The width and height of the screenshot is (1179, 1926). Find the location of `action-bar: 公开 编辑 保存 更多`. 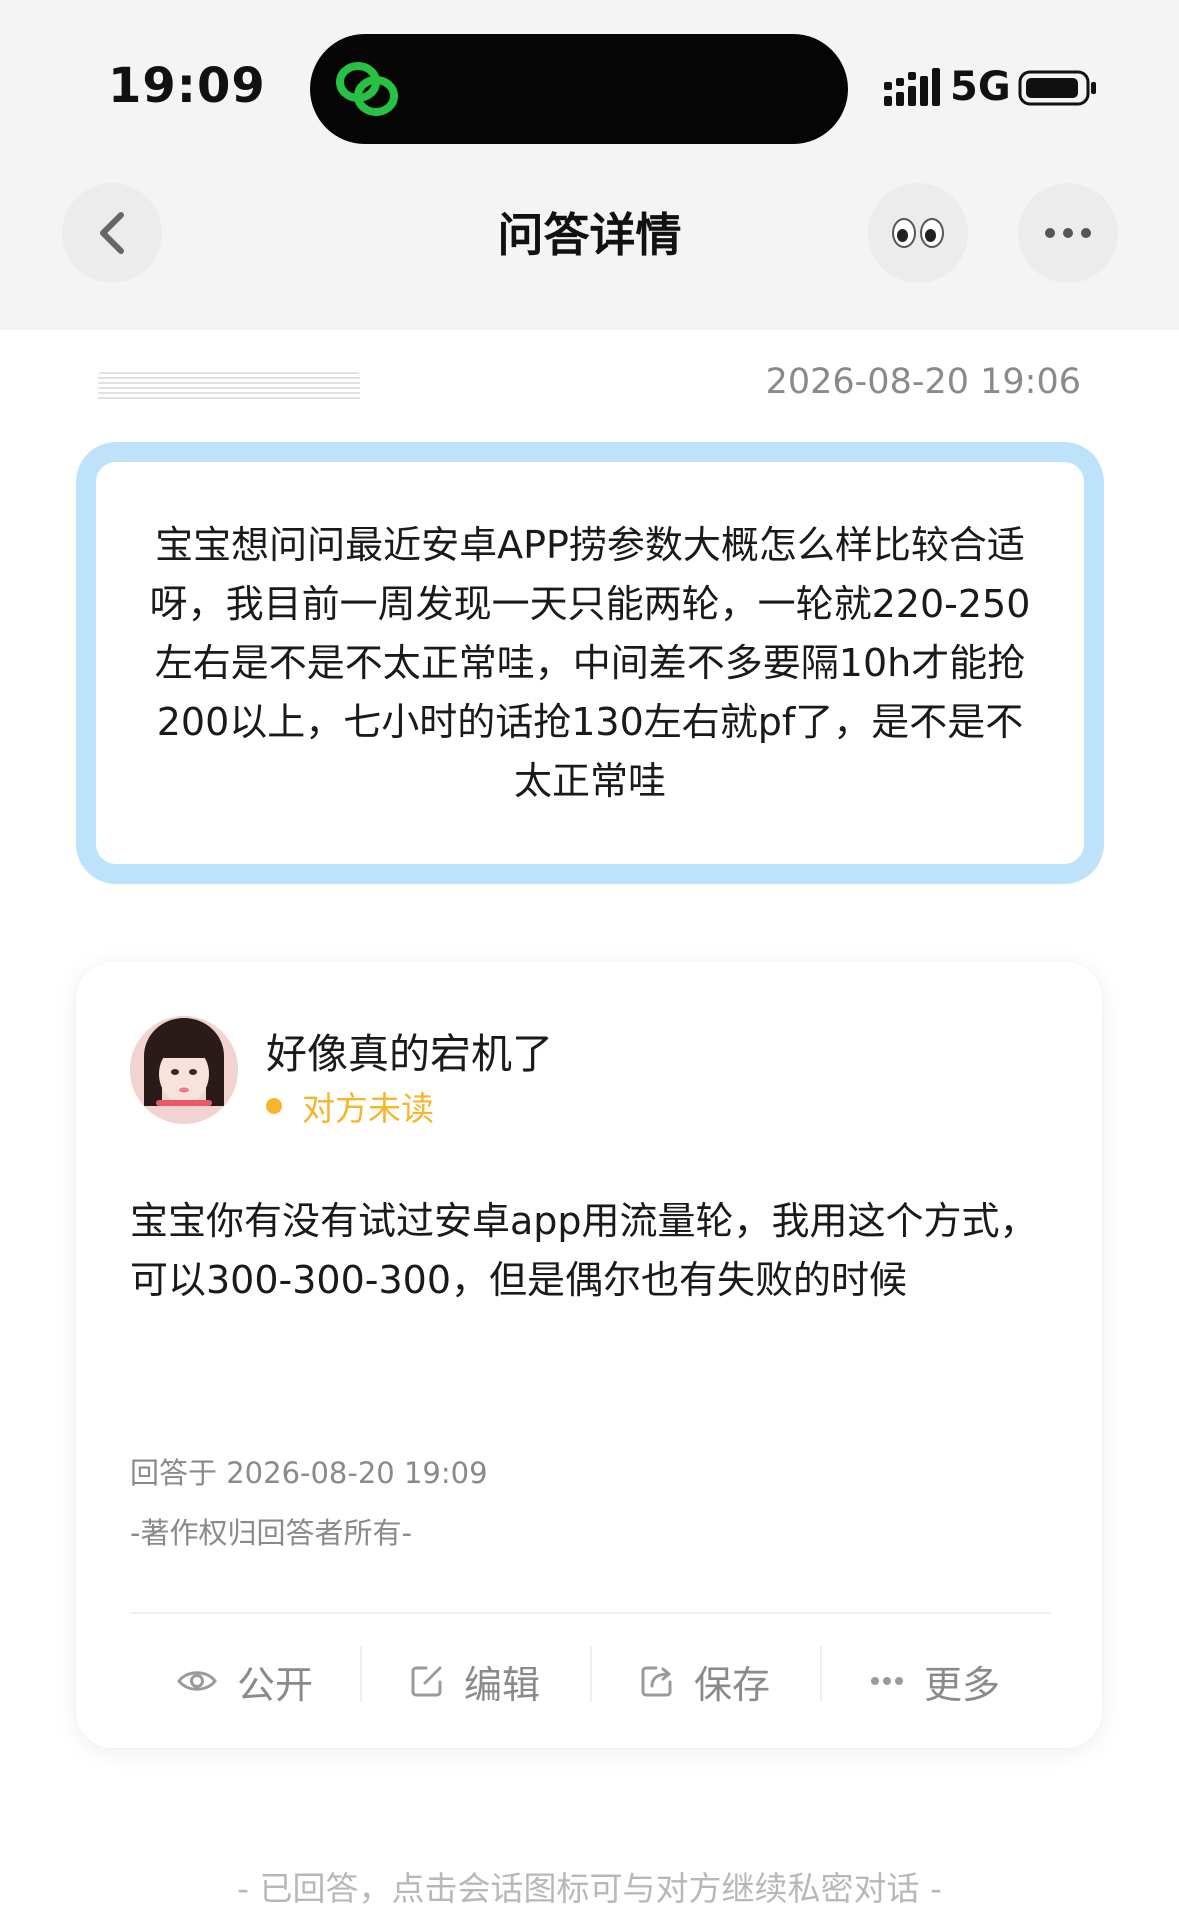

action-bar: 公开 编辑 保存 更多 is located at coordinates (590, 1681).